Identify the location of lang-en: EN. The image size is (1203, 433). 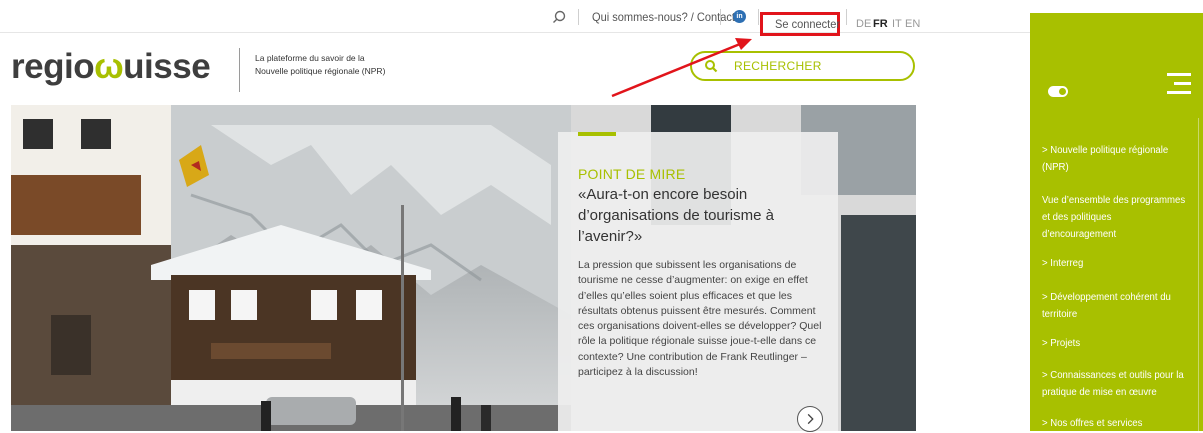
(912, 24).